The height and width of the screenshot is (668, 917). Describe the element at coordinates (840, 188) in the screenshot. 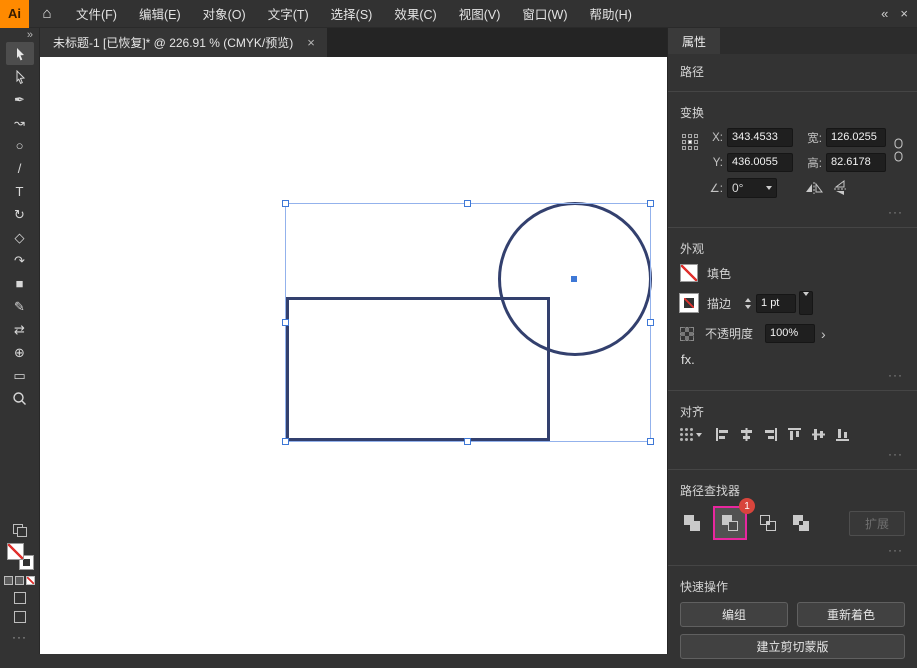

I see `flip-vertical-icon` at that location.